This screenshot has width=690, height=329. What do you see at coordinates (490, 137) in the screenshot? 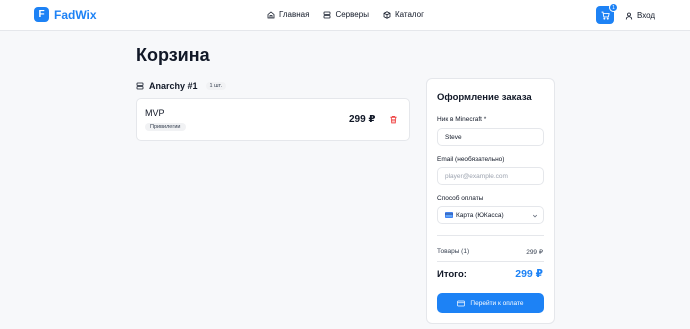
I see `nick-input: Steve` at bounding box center [490, 137].